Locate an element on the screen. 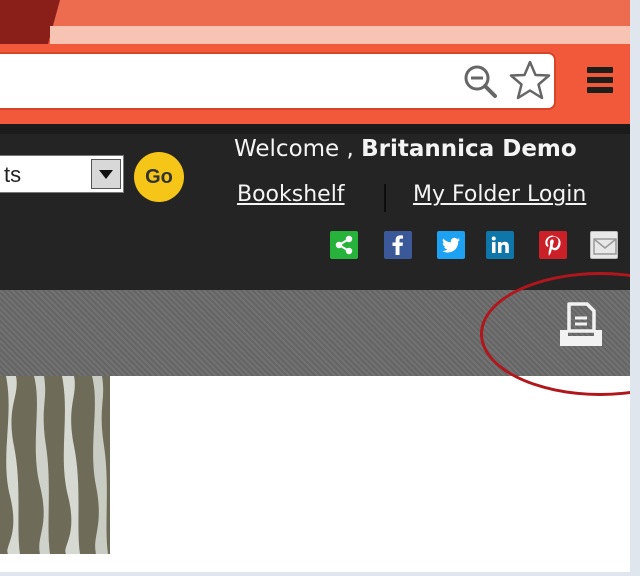 This screenshot has height=576, width=640. content-toolbar is located at coordinates (315, 333).